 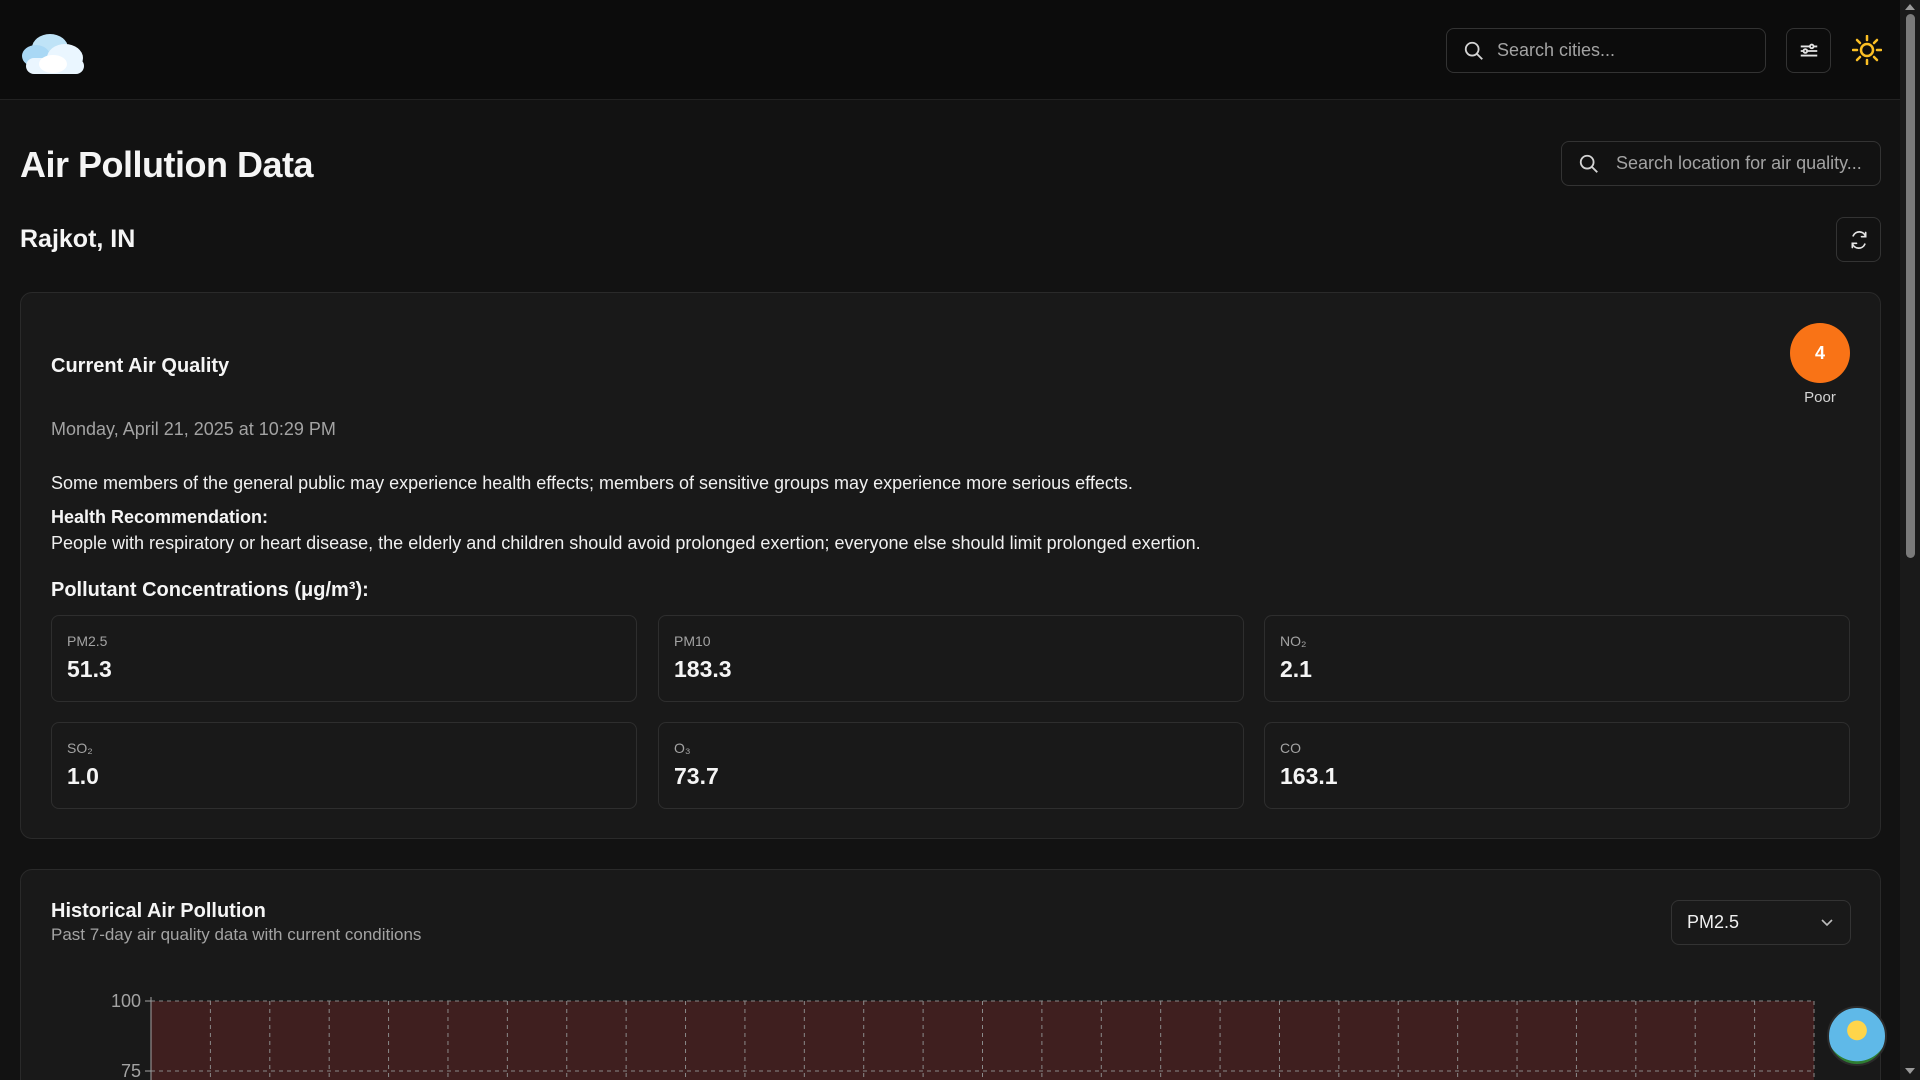 What do you see at coordinates (131, 1070) in the screenshot?
I see `y-axis-tick-label: 75` at bounding box center [131, 1070].